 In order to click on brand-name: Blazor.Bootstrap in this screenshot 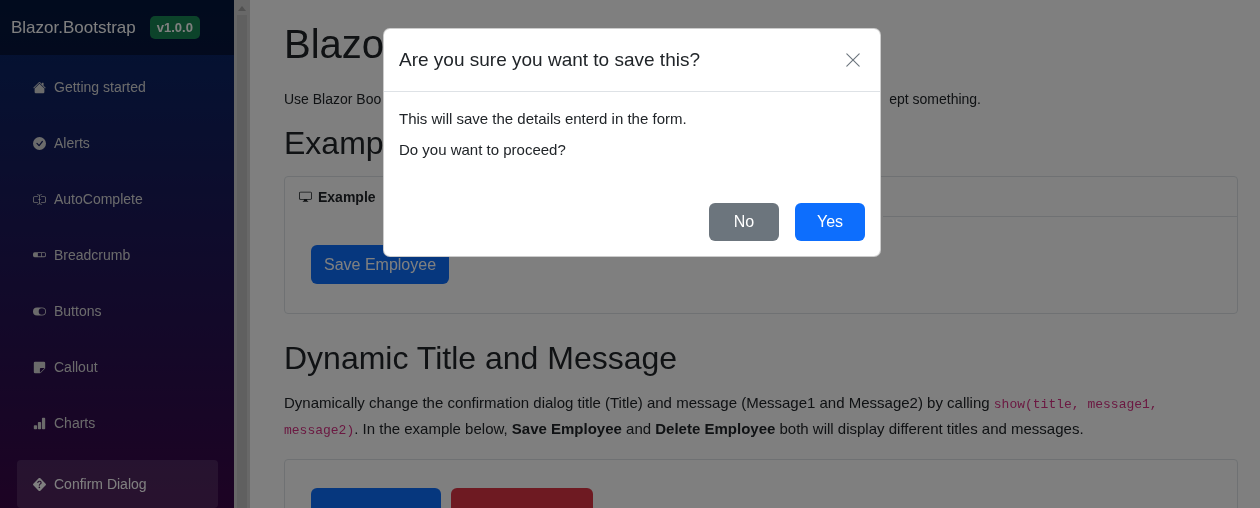, I will do `click(73, 27)`.